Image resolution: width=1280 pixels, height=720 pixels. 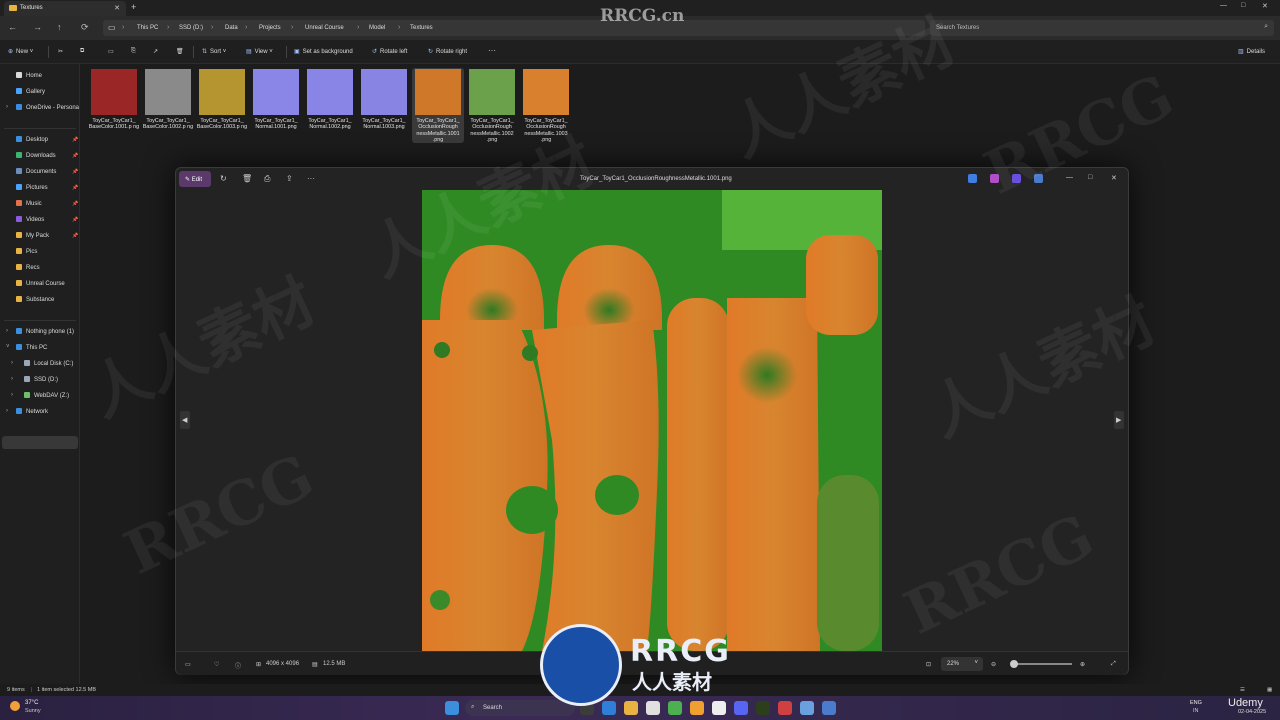 What do you see at coordinates (65, 8) in the screenshot?
I see `tab-textures: Textures ✕` at bounding box center [65, 8].